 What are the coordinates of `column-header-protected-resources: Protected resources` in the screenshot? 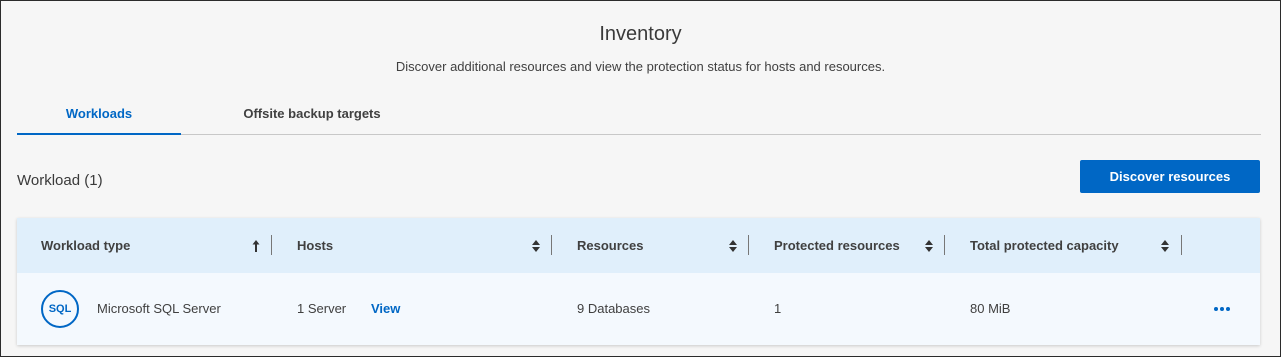 It's located at (837, 245).